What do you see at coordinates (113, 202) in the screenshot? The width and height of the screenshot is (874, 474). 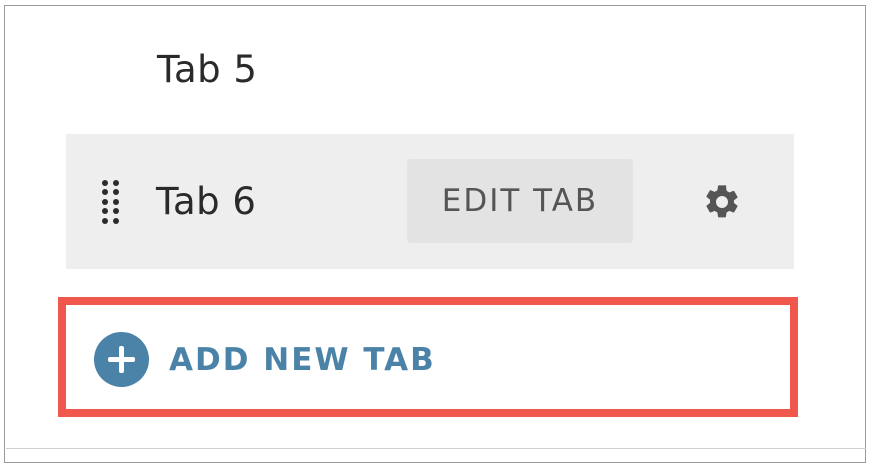 I see `drag-handle-icon` at bounding box center [113, 202].